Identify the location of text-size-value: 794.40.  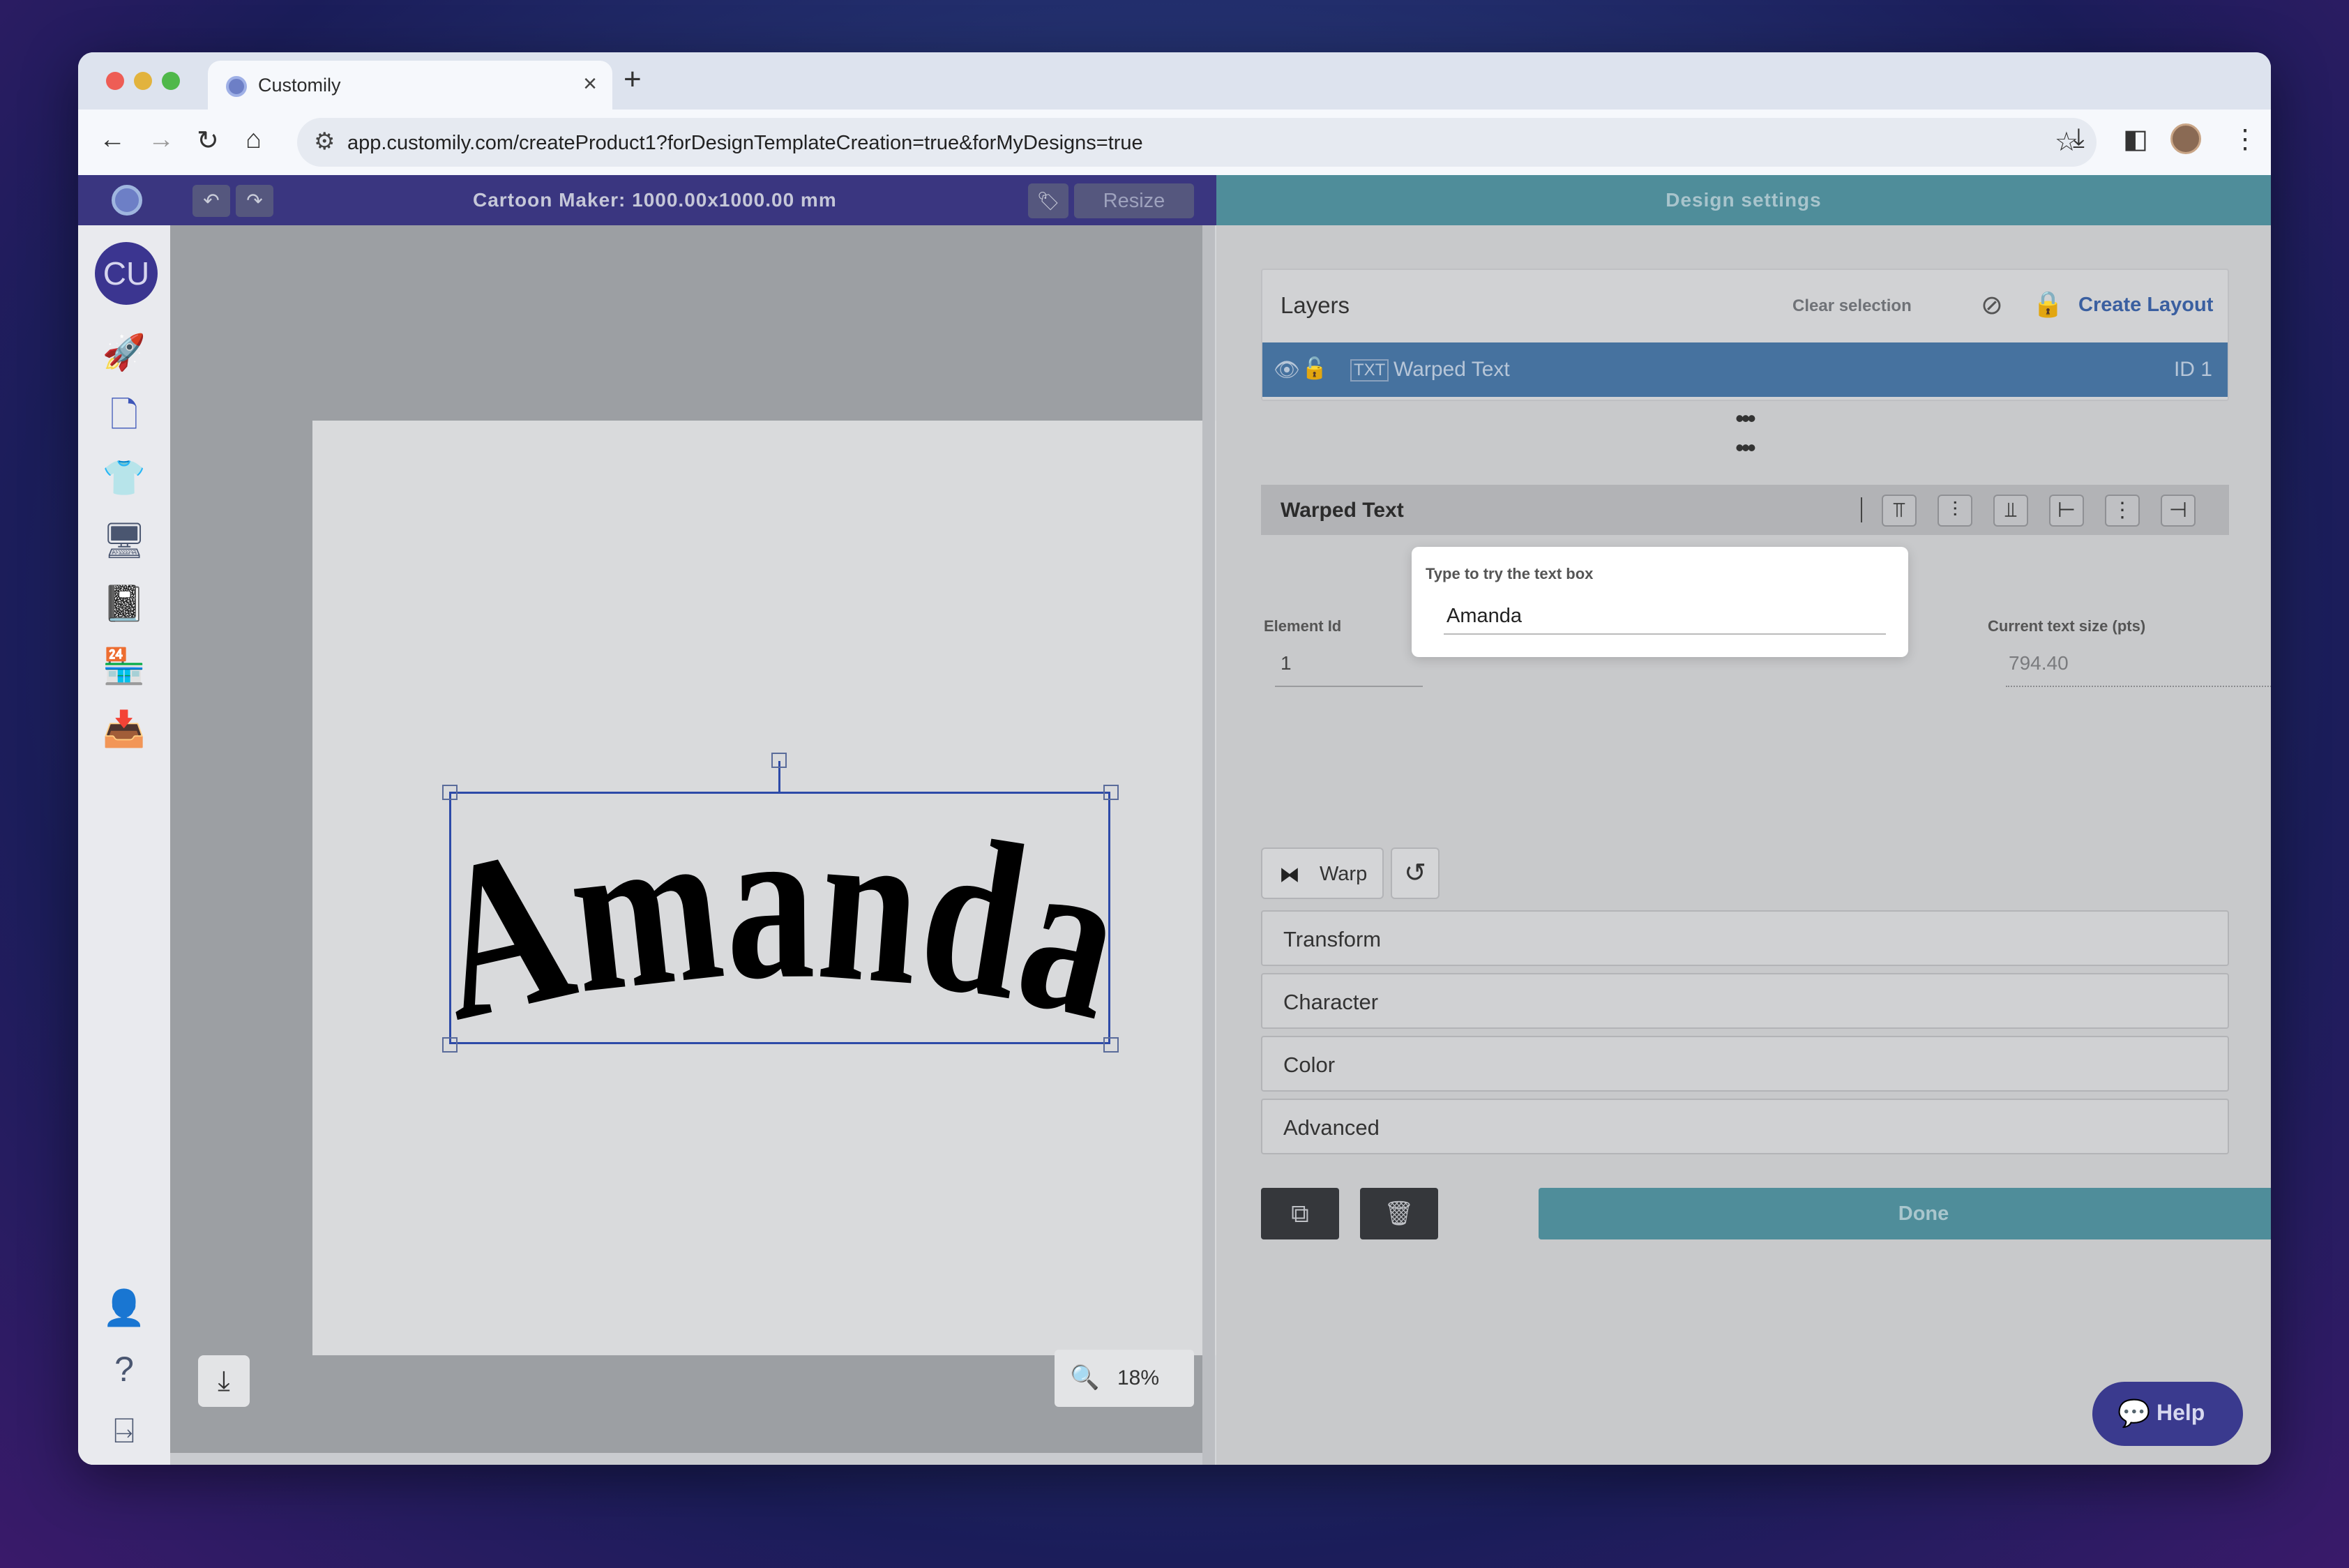
(2039, 663).